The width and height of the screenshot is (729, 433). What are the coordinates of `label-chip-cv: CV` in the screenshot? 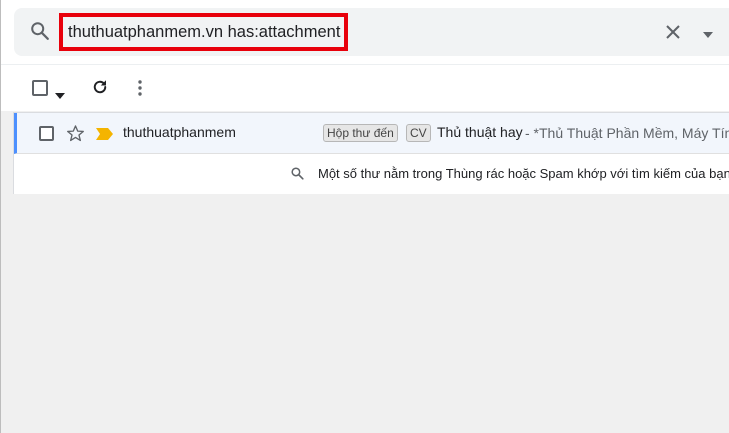 It's located at (418, 133).